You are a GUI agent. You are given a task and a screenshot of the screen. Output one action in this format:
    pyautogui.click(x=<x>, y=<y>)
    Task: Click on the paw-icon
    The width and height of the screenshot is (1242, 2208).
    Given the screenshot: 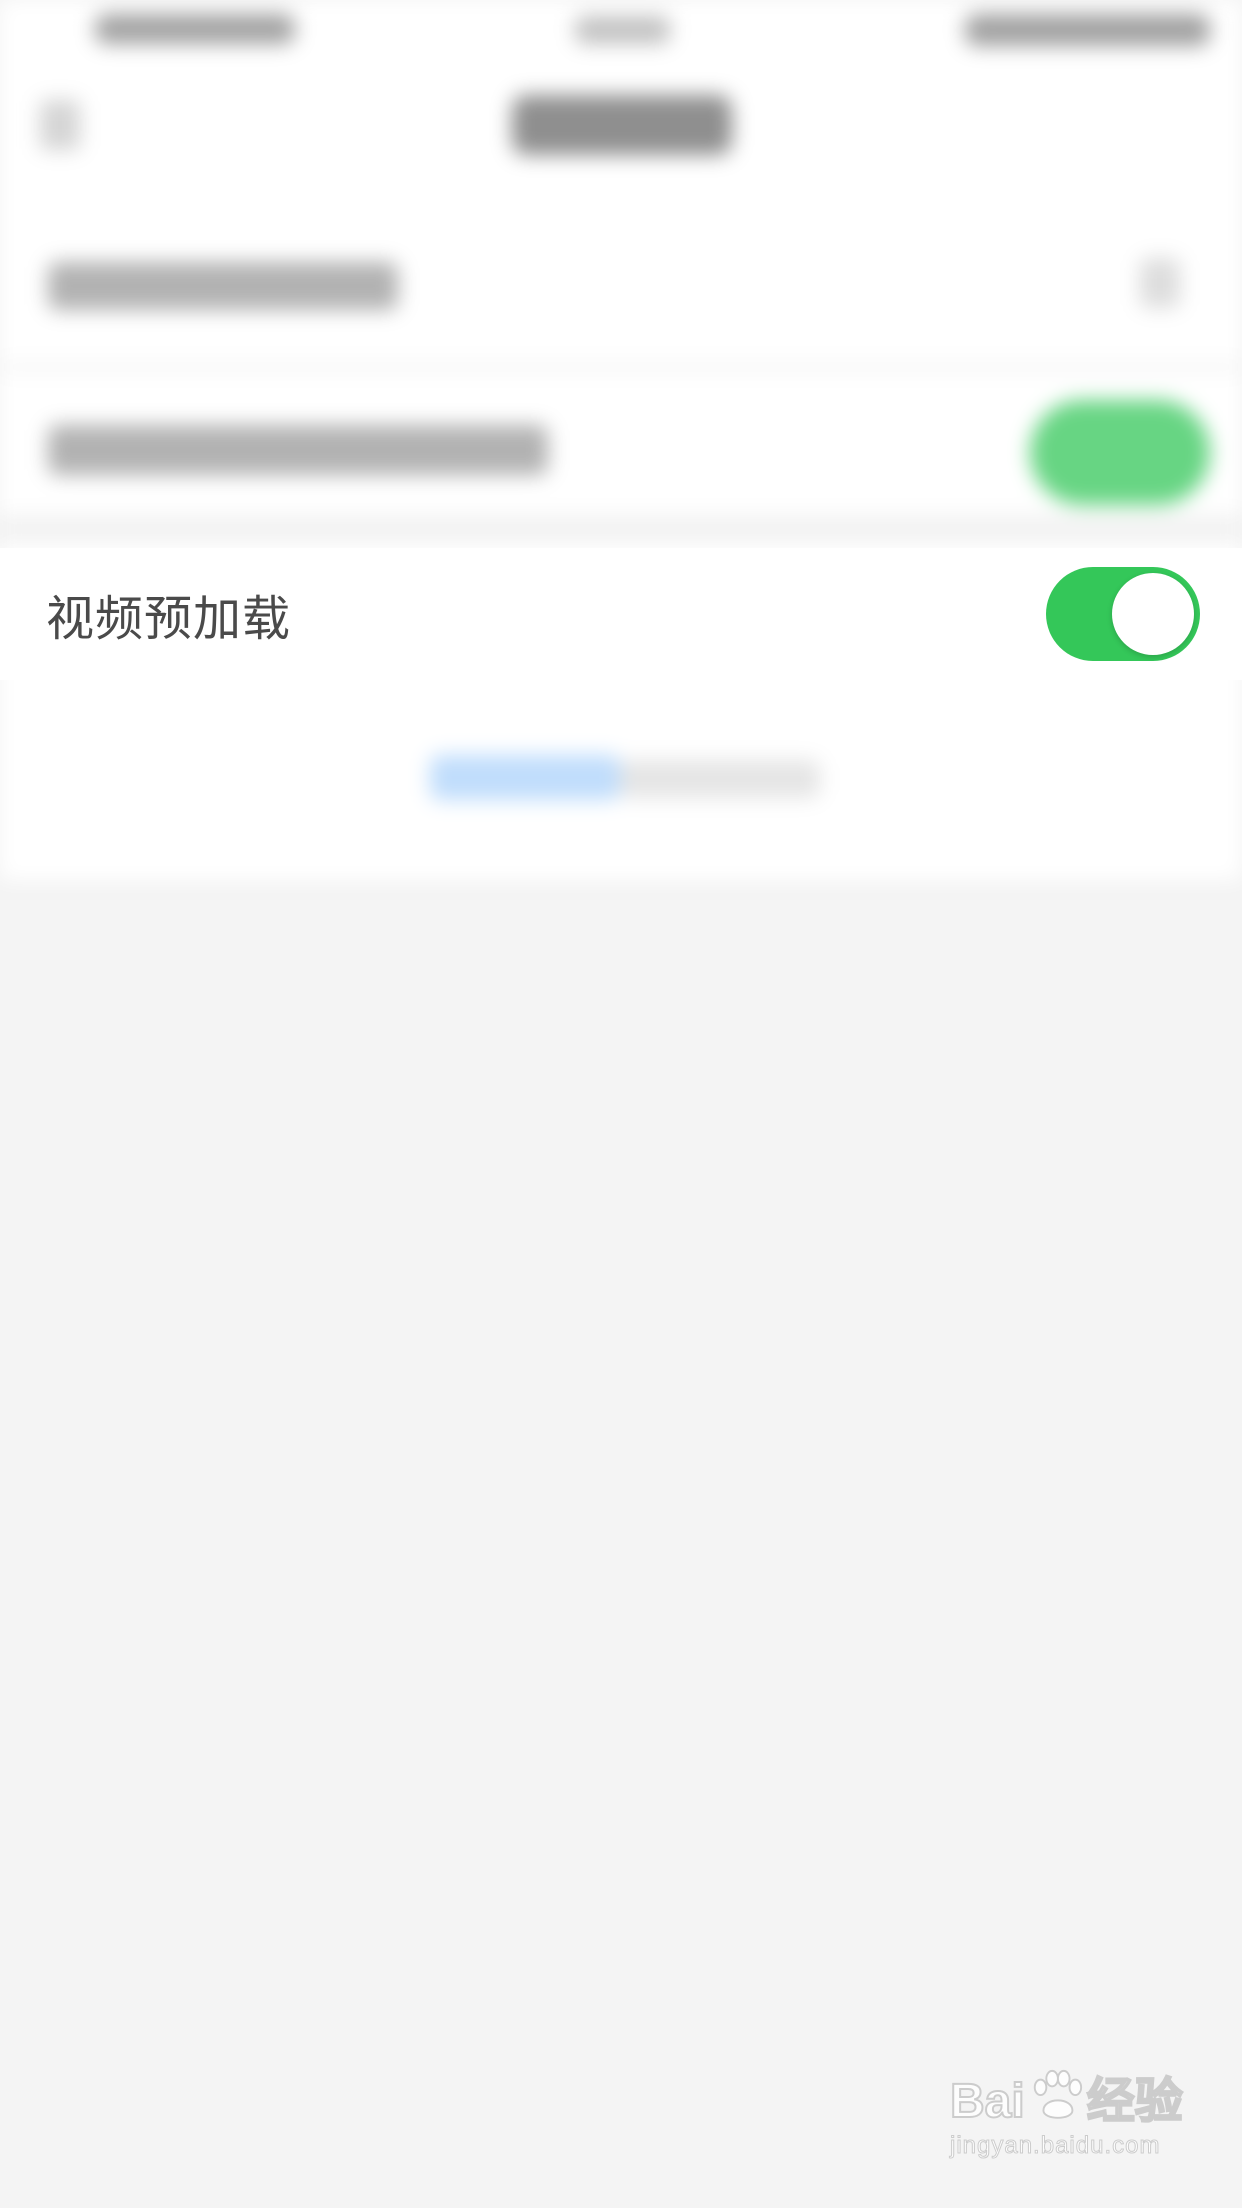 What is the action you would take?
    pyautogui.click(x=1057, y=2094)
    